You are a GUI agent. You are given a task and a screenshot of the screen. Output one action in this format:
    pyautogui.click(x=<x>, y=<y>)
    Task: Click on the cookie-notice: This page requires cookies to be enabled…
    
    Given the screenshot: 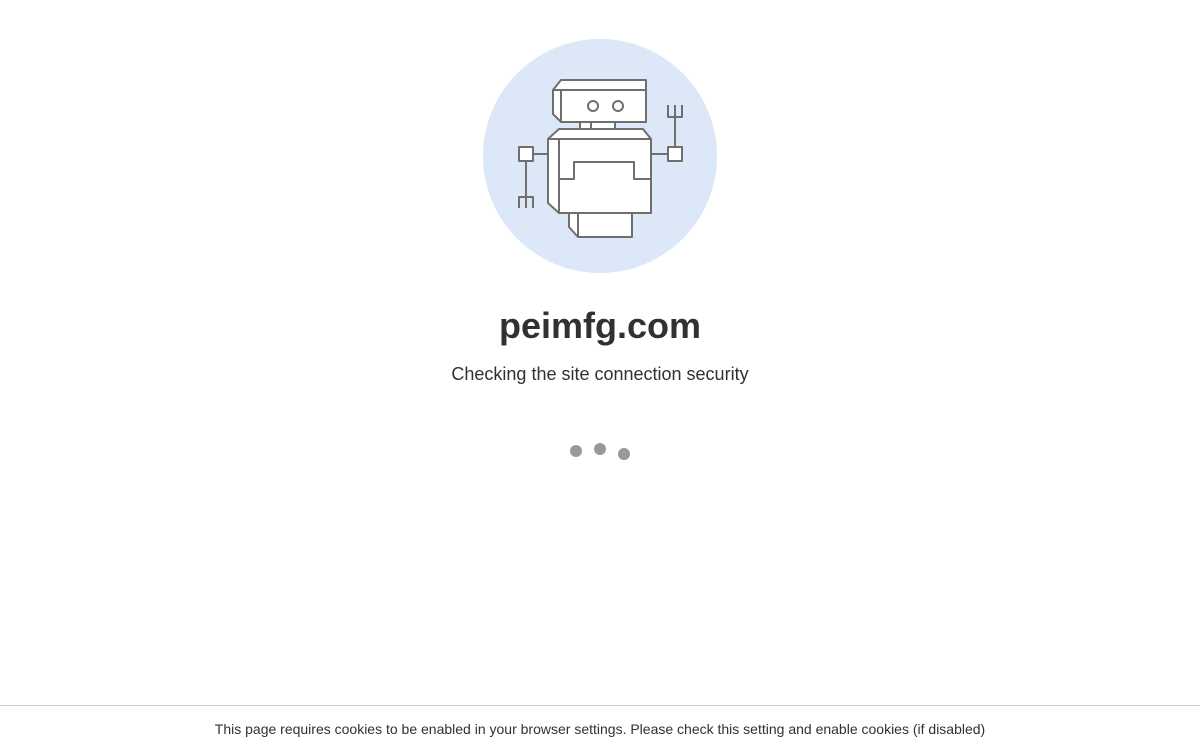 What is the action you would take?
    pyautogui.click(x=600, y=729)
    